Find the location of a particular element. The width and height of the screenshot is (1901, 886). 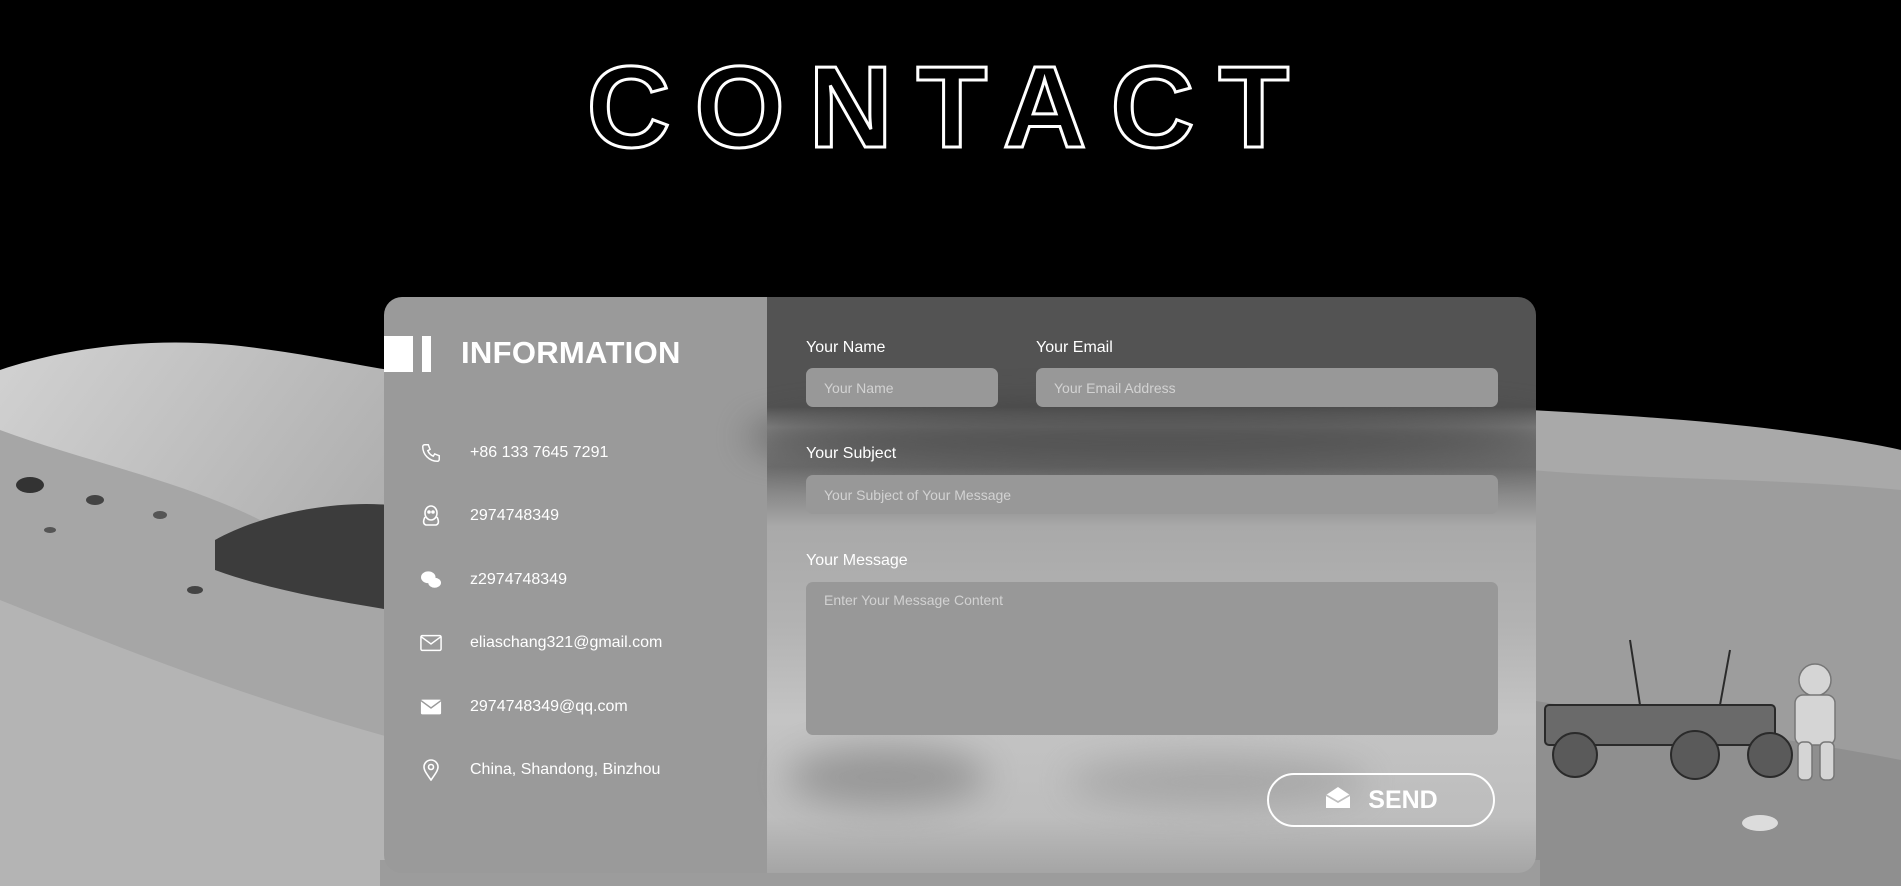

info-item-location: China, Shandong, Binzhou is located at coordinates (583, 770).